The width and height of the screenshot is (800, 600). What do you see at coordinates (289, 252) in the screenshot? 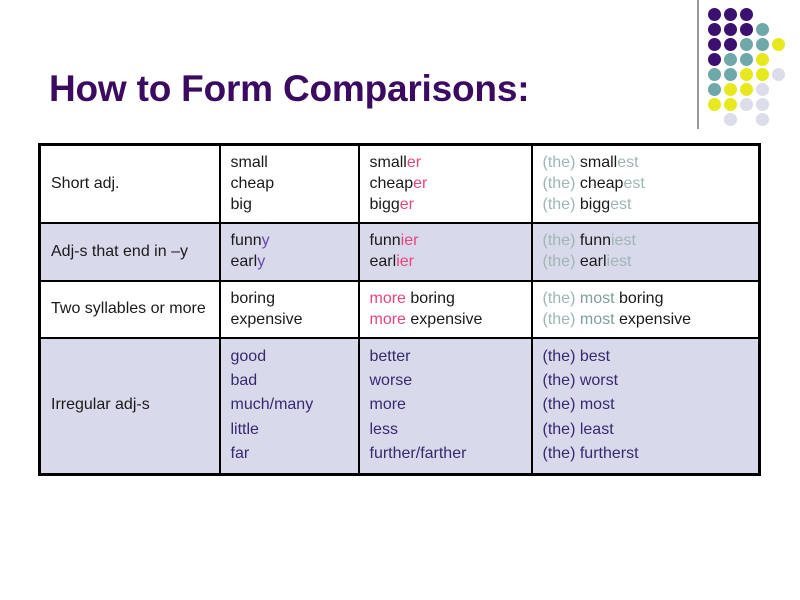
I see `base-forms-ends-in-y: funny early` at bounding box center [289, 252].